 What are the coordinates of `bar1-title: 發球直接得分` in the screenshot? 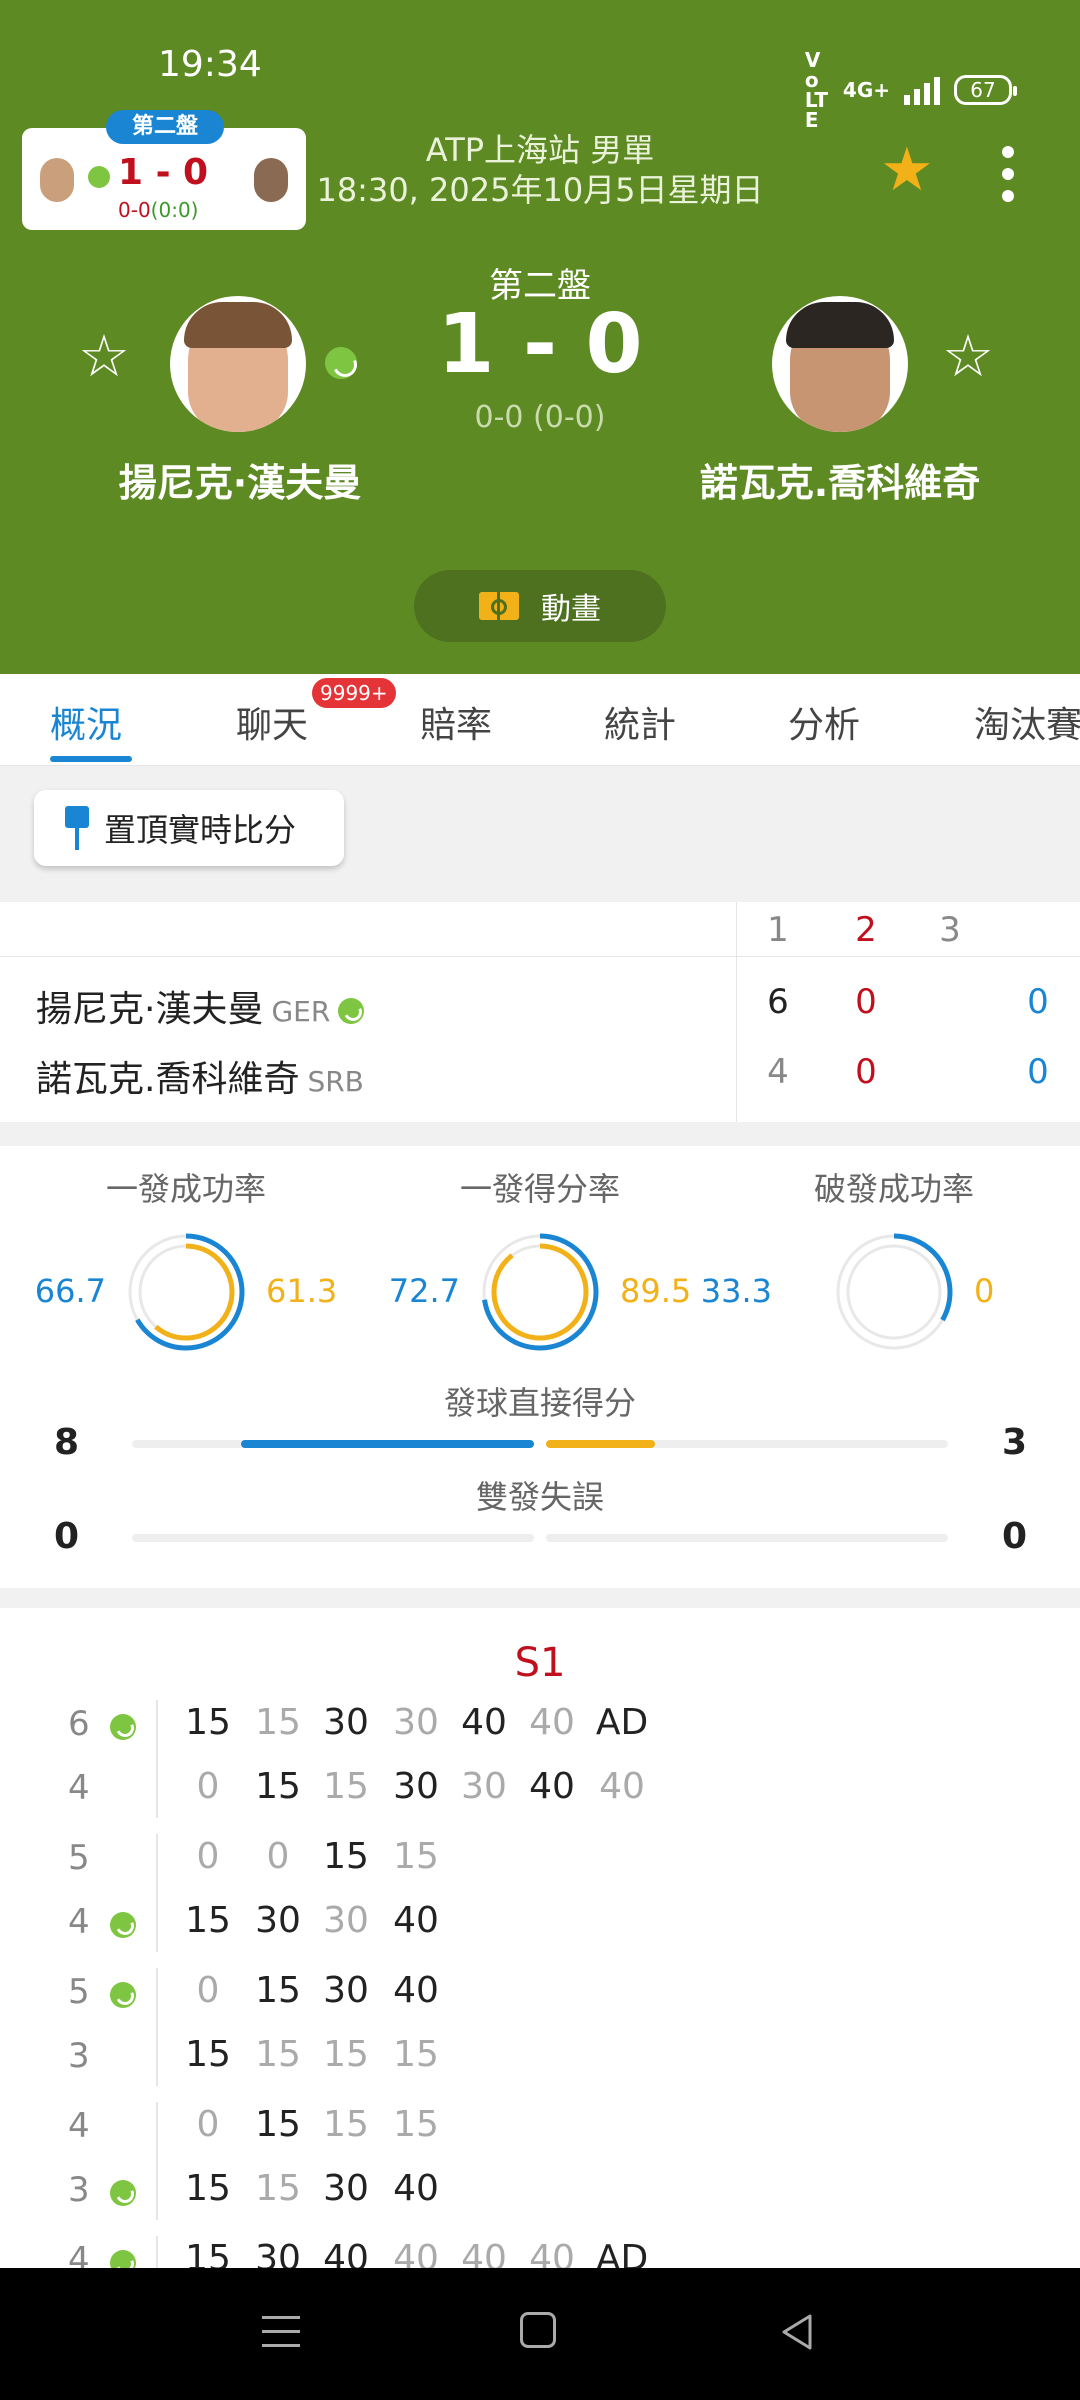 It's located at (539, 1403).